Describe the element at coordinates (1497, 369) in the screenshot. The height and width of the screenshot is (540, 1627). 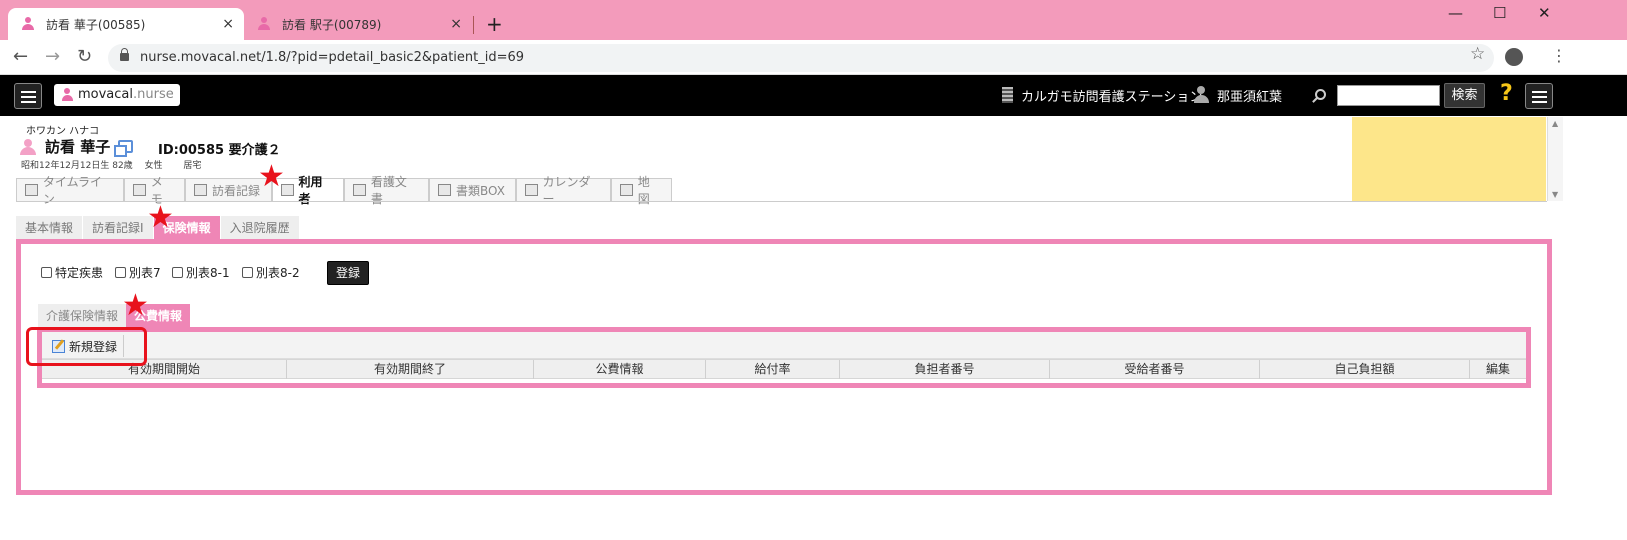
I see `col-header: 編集` at that location.